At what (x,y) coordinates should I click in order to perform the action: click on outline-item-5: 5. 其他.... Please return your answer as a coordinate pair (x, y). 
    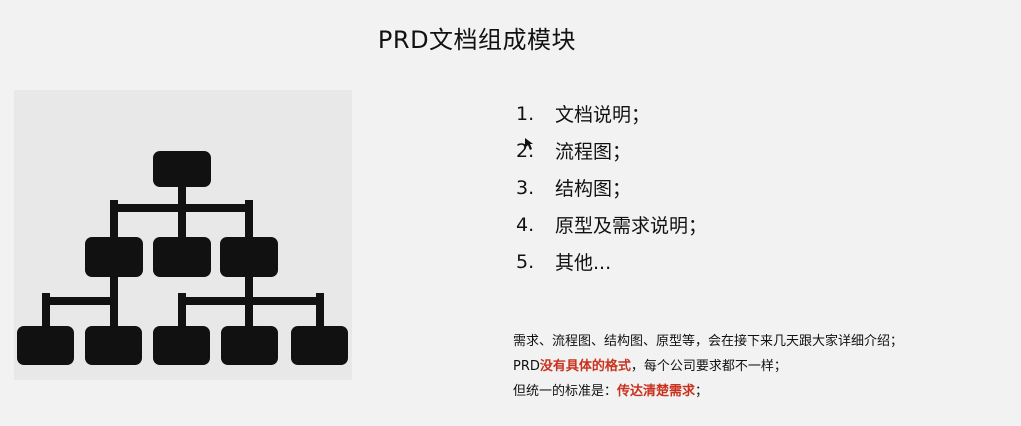
    Looking at the image, I should click on (726, 261).